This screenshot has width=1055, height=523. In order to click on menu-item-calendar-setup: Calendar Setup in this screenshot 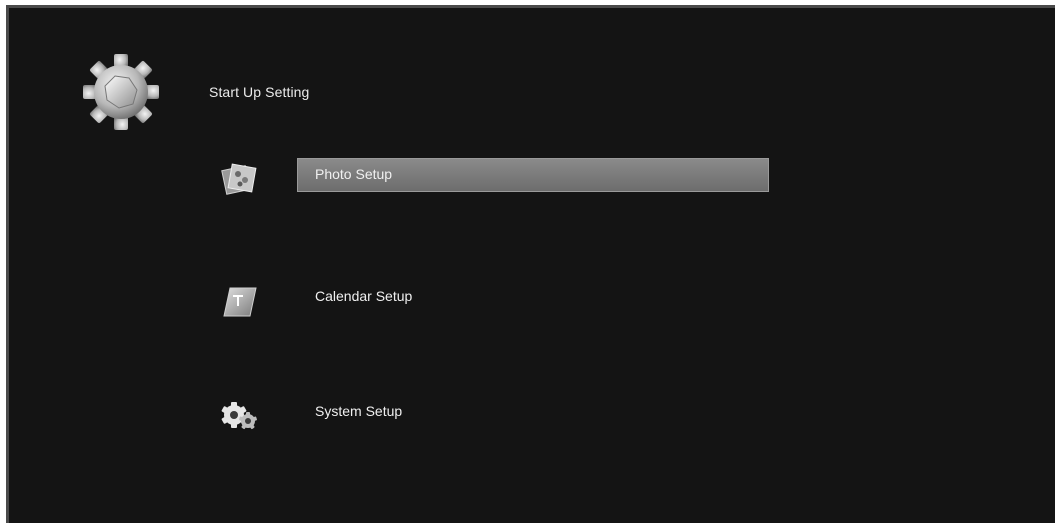, I will do `click(494, 300)`.